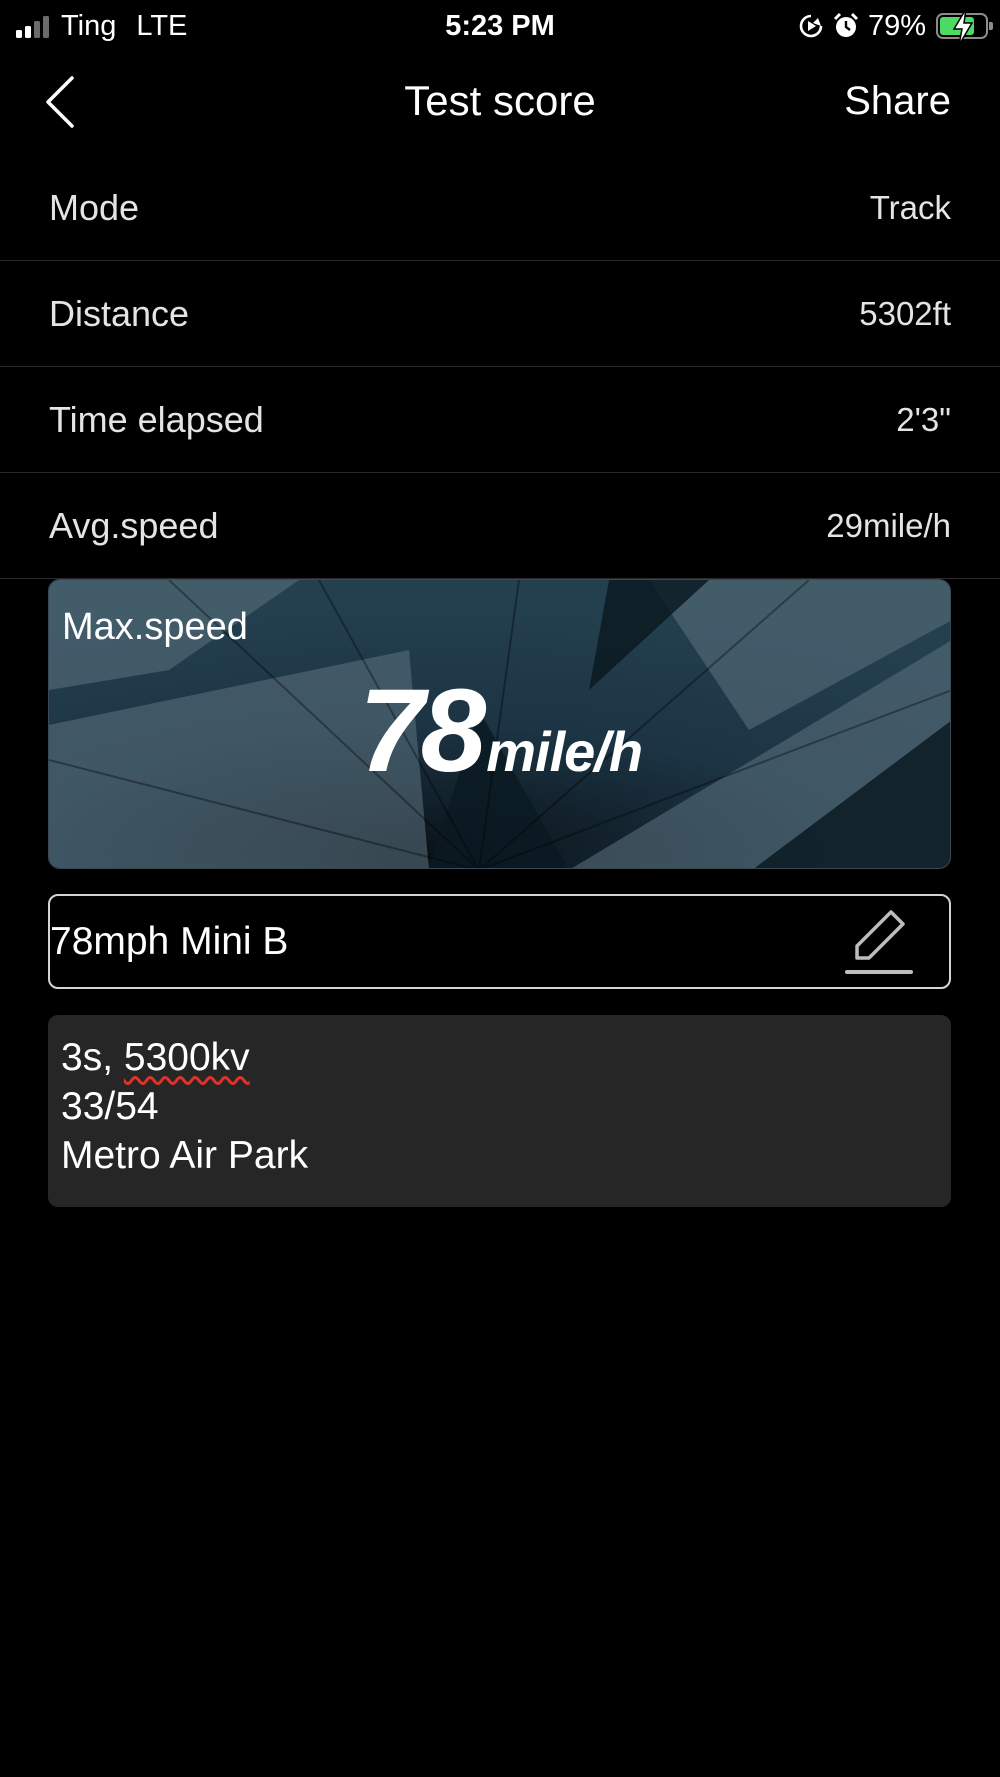 The image size is (1000, 1777). What do you see at coordinates (185, 1155) in the screenshot?
I see `notes-line-3: Metro Air Park` at bounding box center [185, 1155].